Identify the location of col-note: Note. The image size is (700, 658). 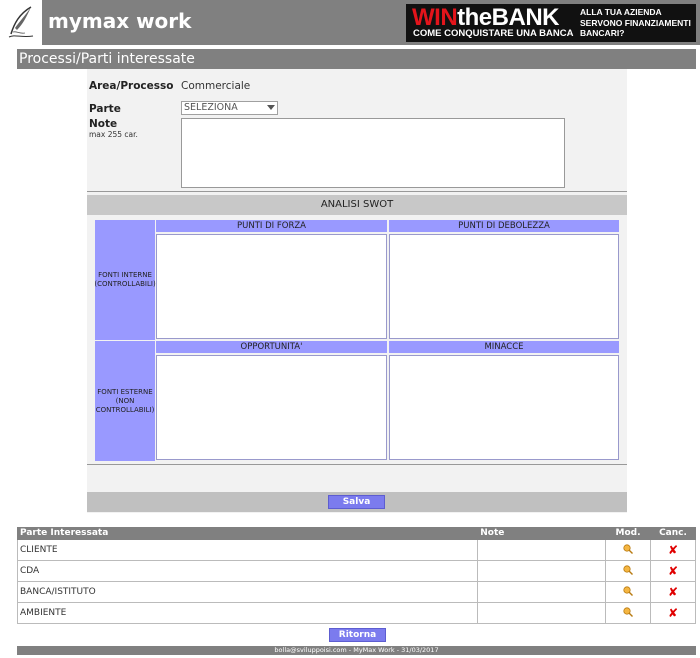
(542, 533).